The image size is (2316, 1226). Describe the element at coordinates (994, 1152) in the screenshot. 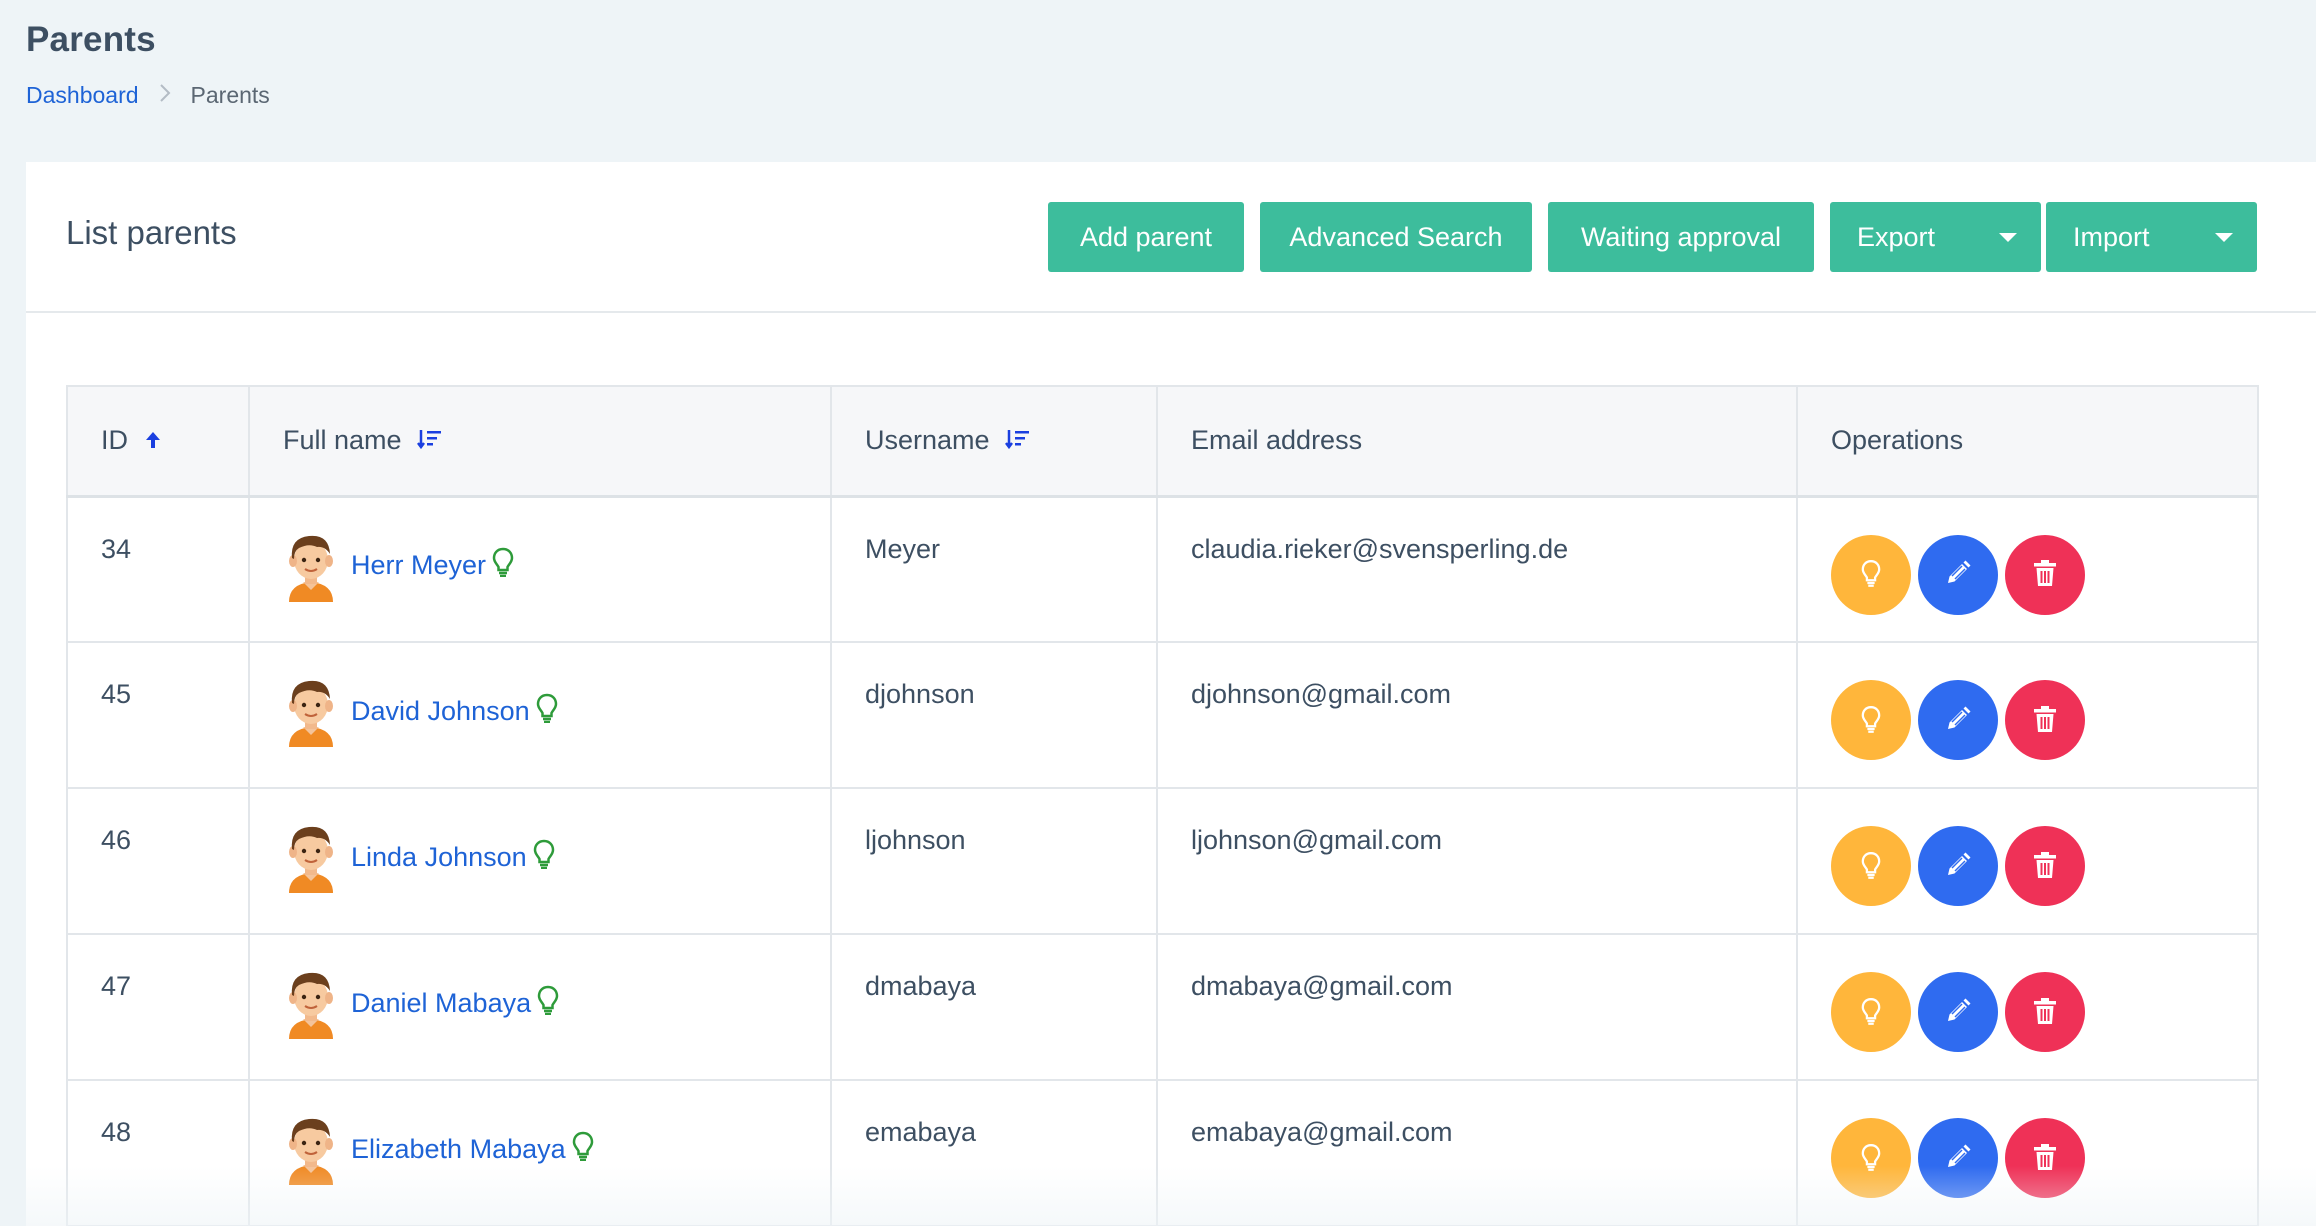

I see `cell-username: emabaya` at that location.